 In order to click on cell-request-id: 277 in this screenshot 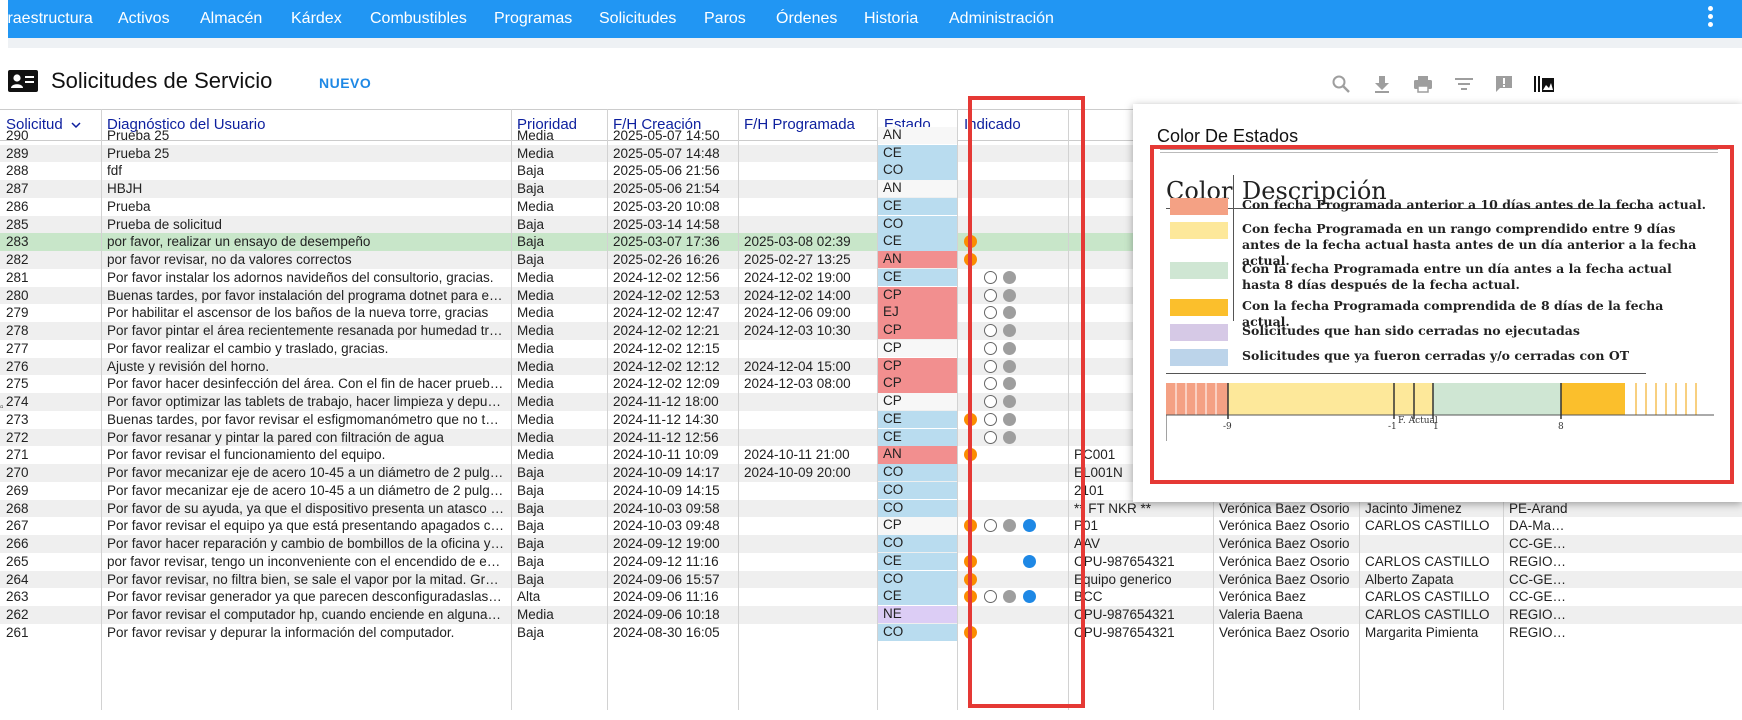, I will do `click(17, 348)`.